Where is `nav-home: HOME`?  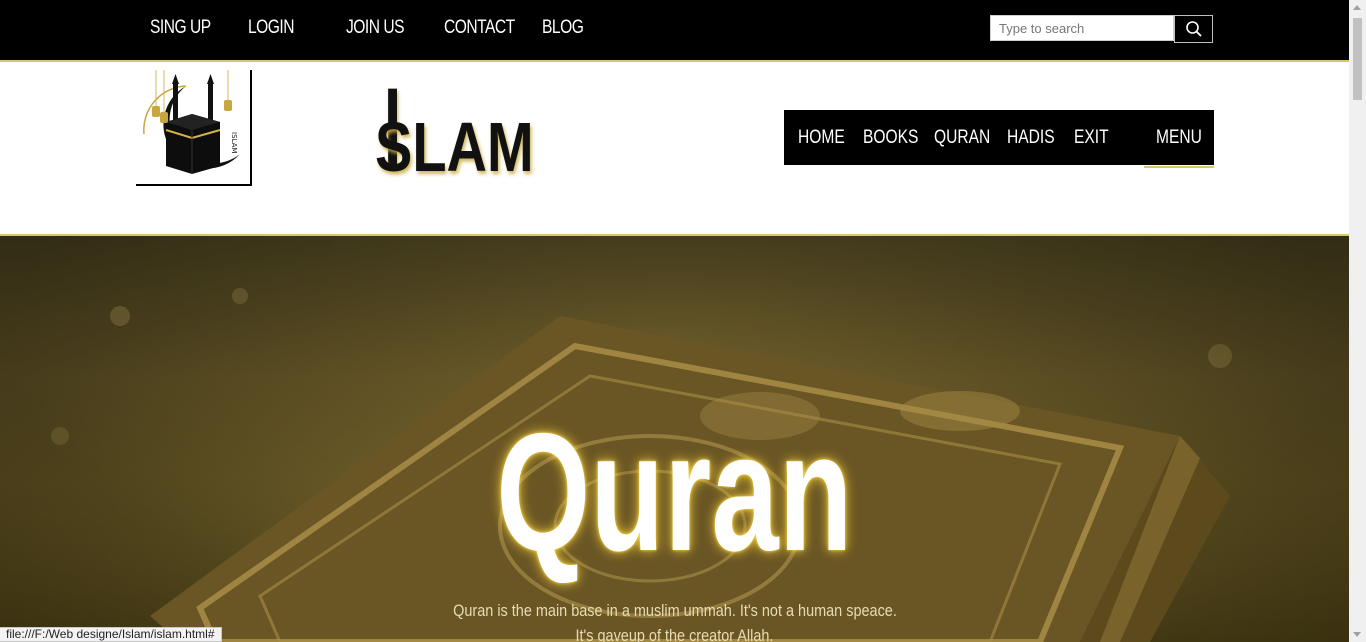
nav-home: HOME is located at coordinates (821, 138).